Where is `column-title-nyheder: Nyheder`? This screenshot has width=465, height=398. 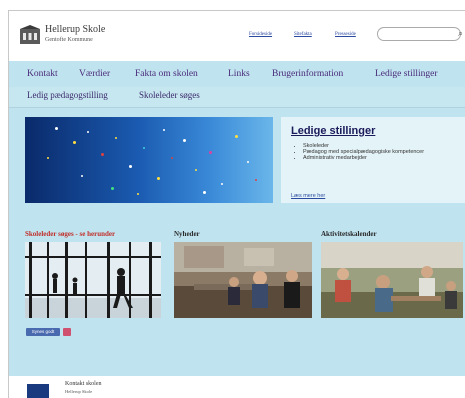
column-title-nyheder: Nyheder is located at coordinates (187, 234).